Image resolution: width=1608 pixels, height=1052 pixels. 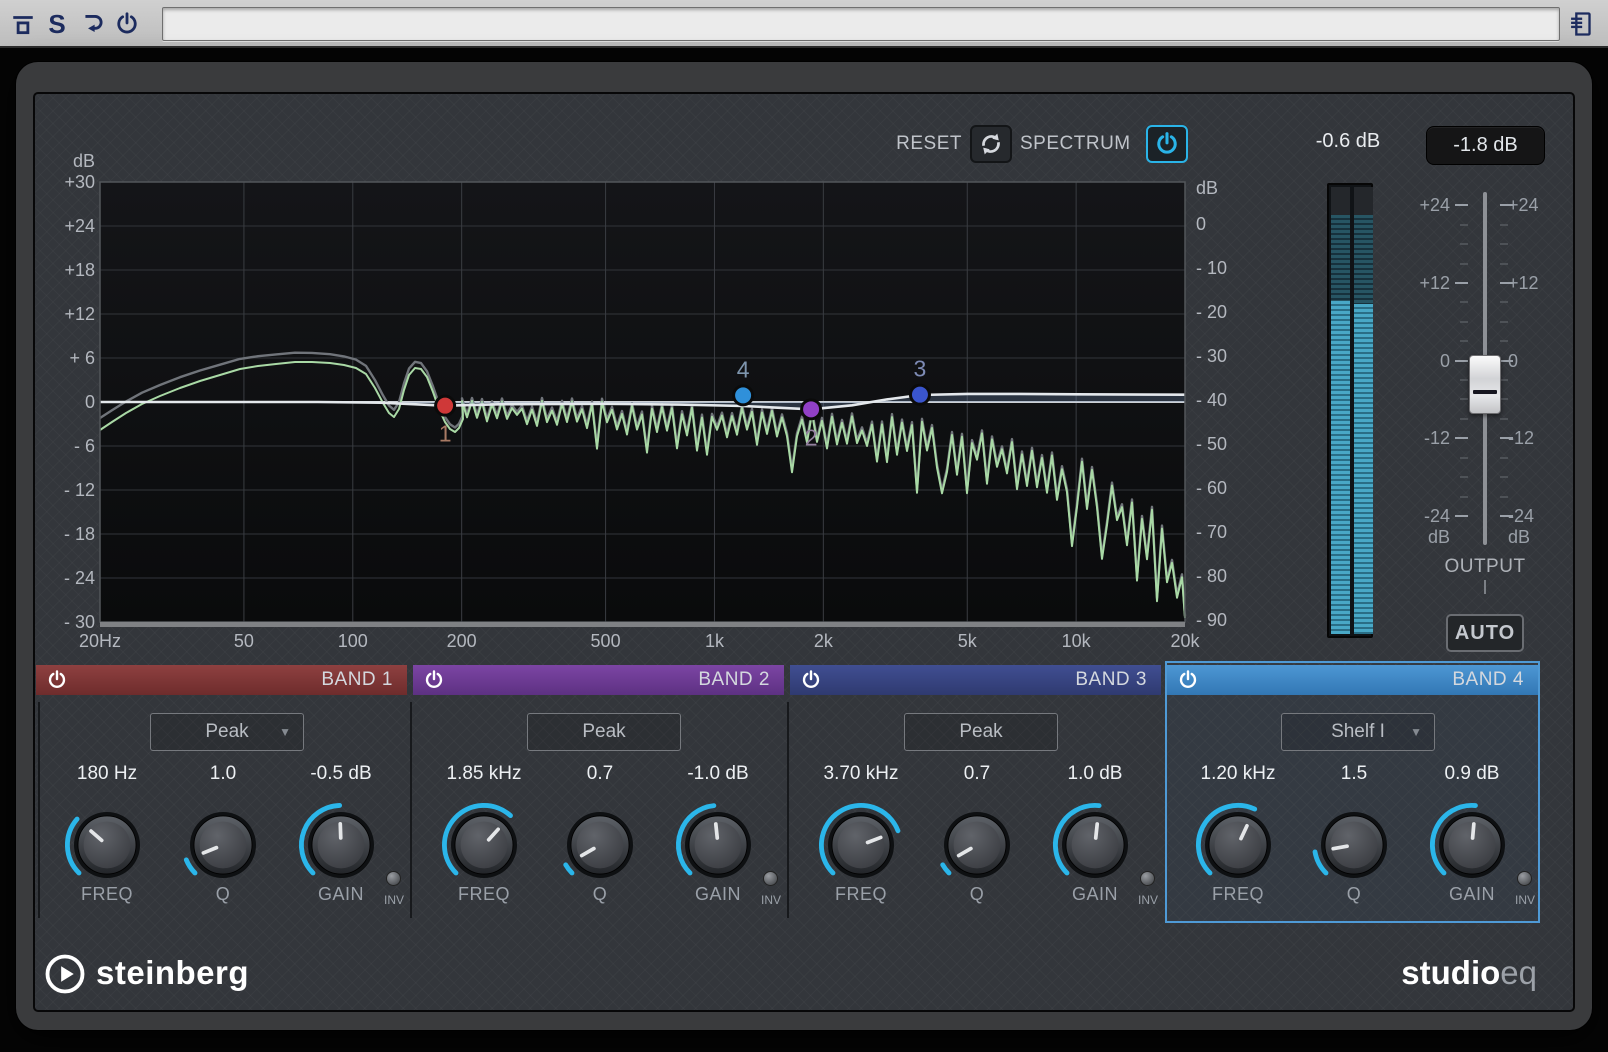 I want to click on band-header: BAND 3, so click(x=975, y=680).